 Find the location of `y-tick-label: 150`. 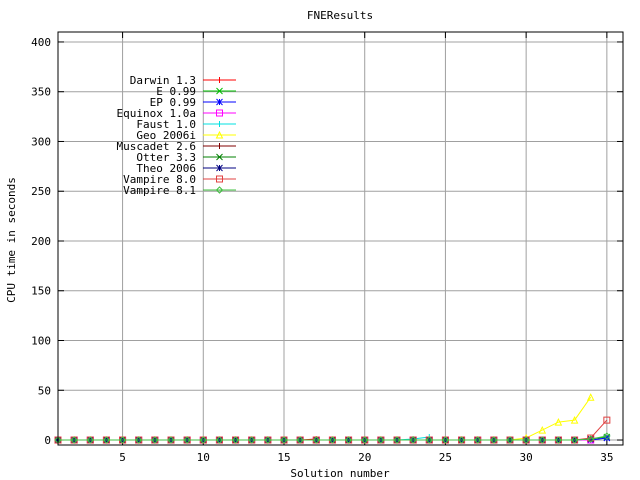

y-tick-label: 150 is located at coordinates (41, 291).